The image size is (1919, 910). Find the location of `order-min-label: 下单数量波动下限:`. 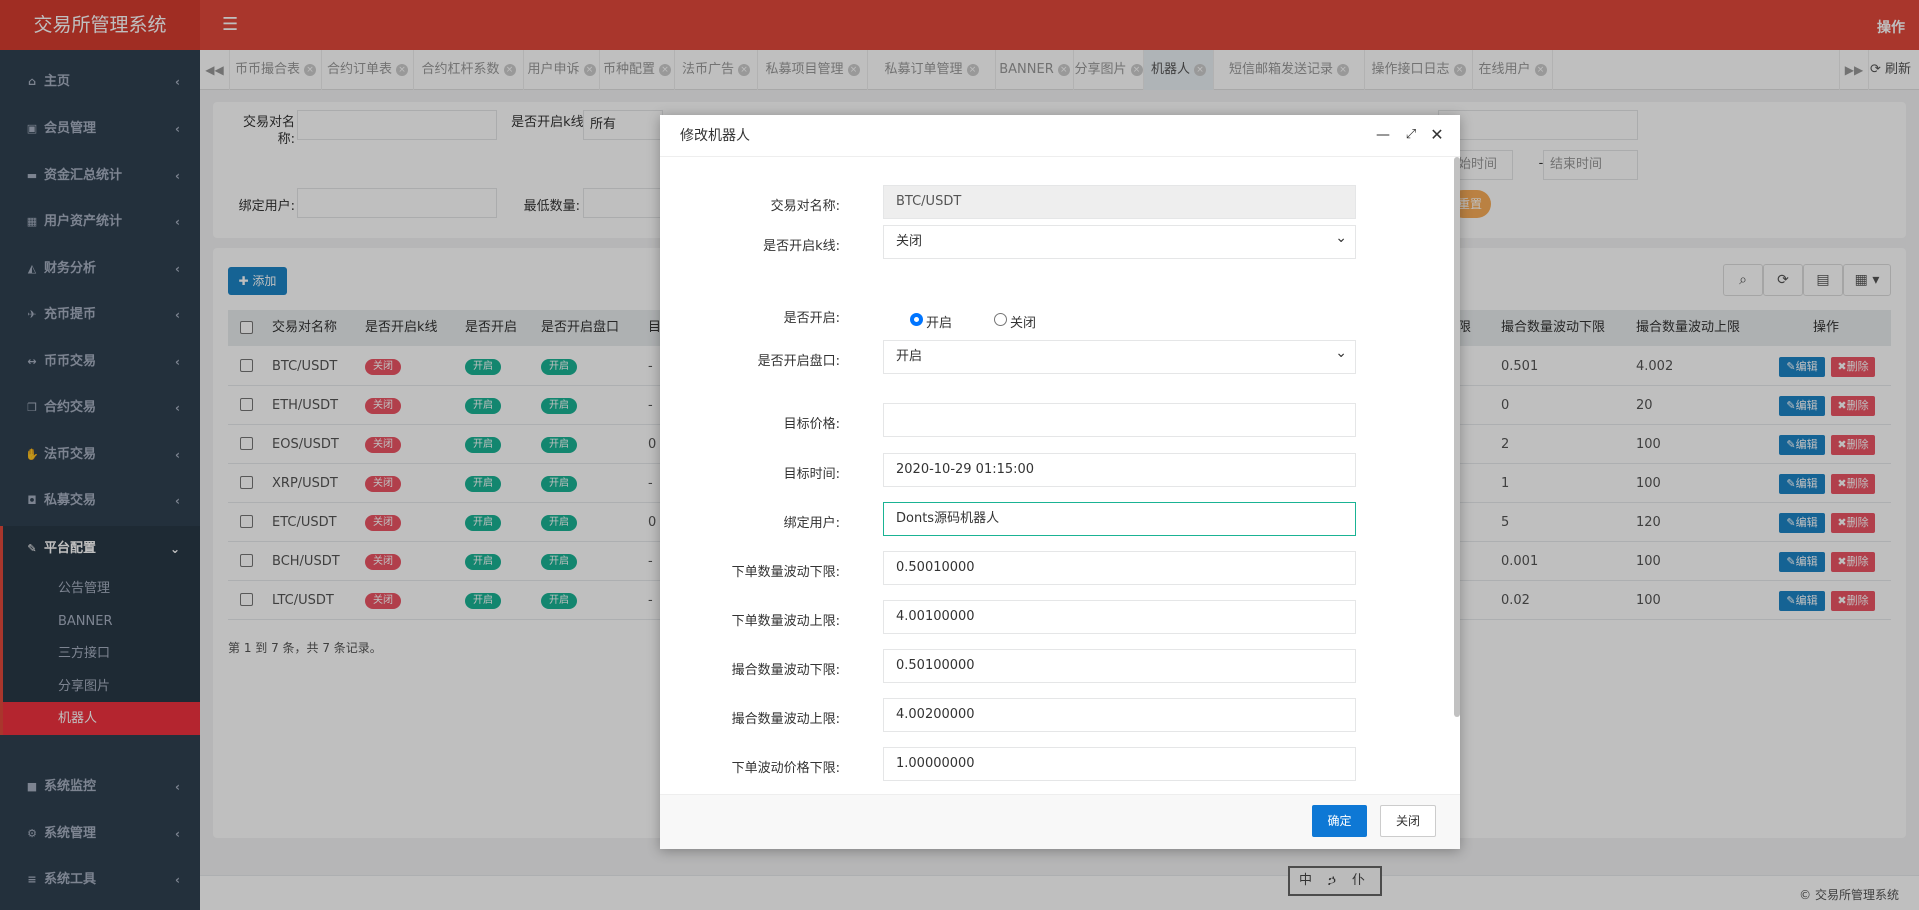

order-min-label: 下单数量波动下限: is located at coordinates (785, 572).